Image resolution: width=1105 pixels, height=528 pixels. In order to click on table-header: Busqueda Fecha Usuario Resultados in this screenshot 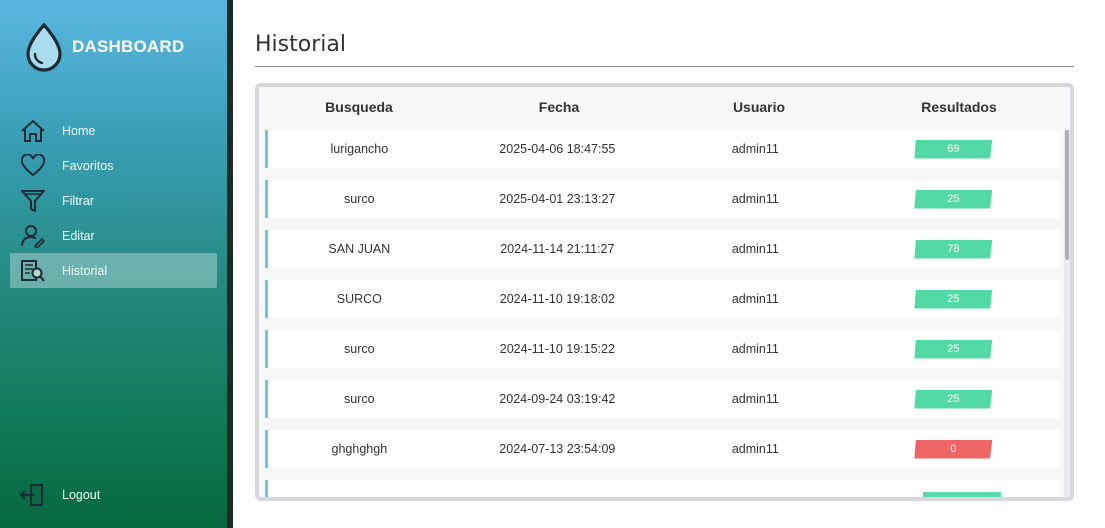, I will do `click(664, 107)`.